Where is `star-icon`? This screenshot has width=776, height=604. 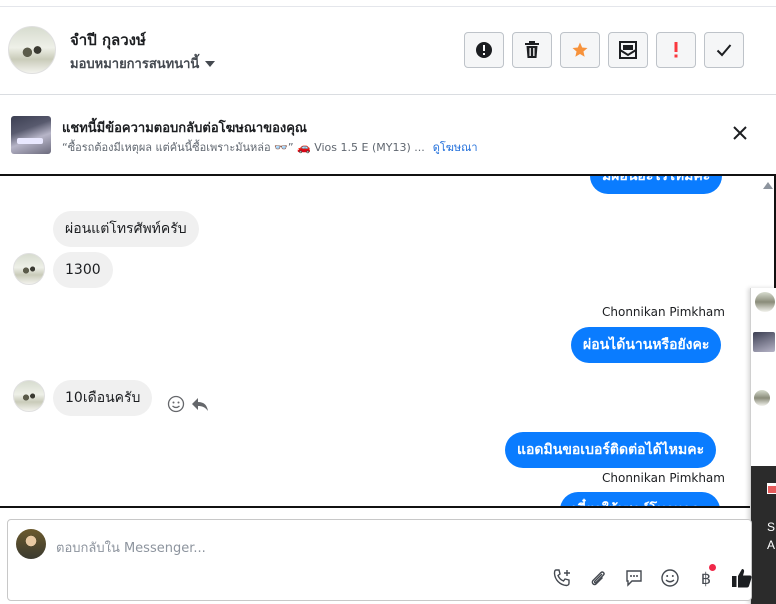
star-icon is located at coordinates (580, 49).